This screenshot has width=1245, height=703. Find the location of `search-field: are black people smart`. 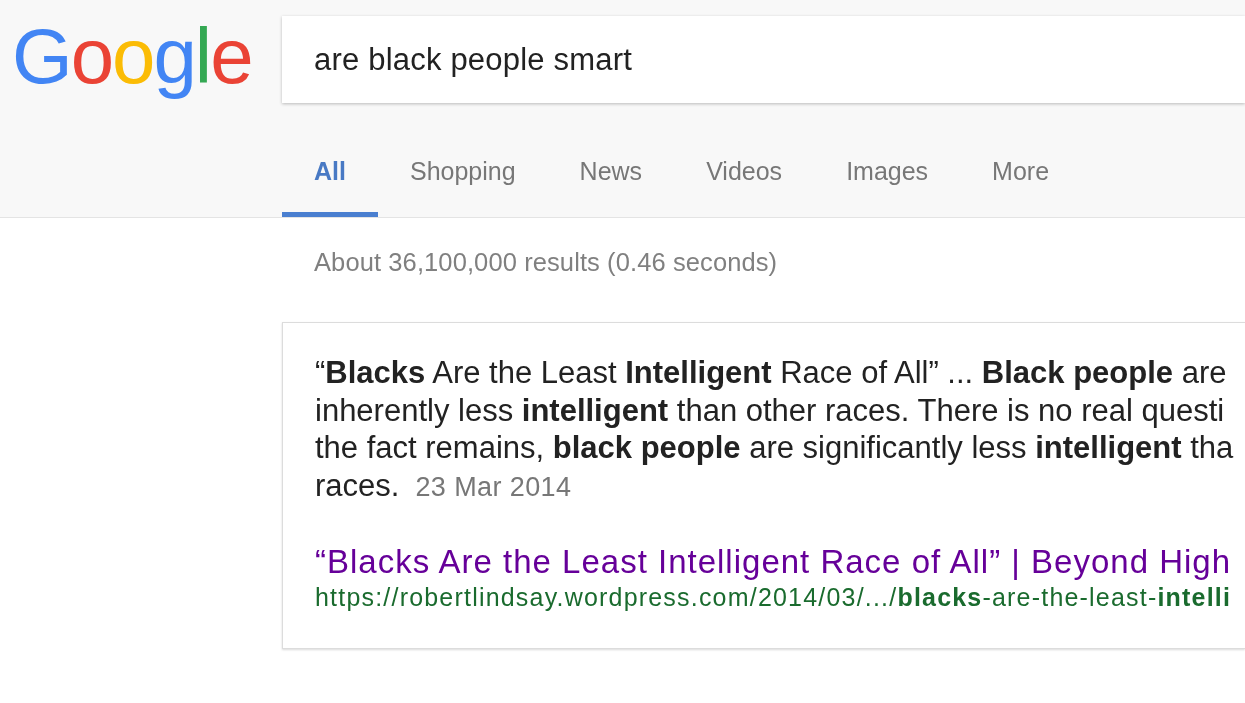

search-field: are black people smart is located at coordinates (763, 59).